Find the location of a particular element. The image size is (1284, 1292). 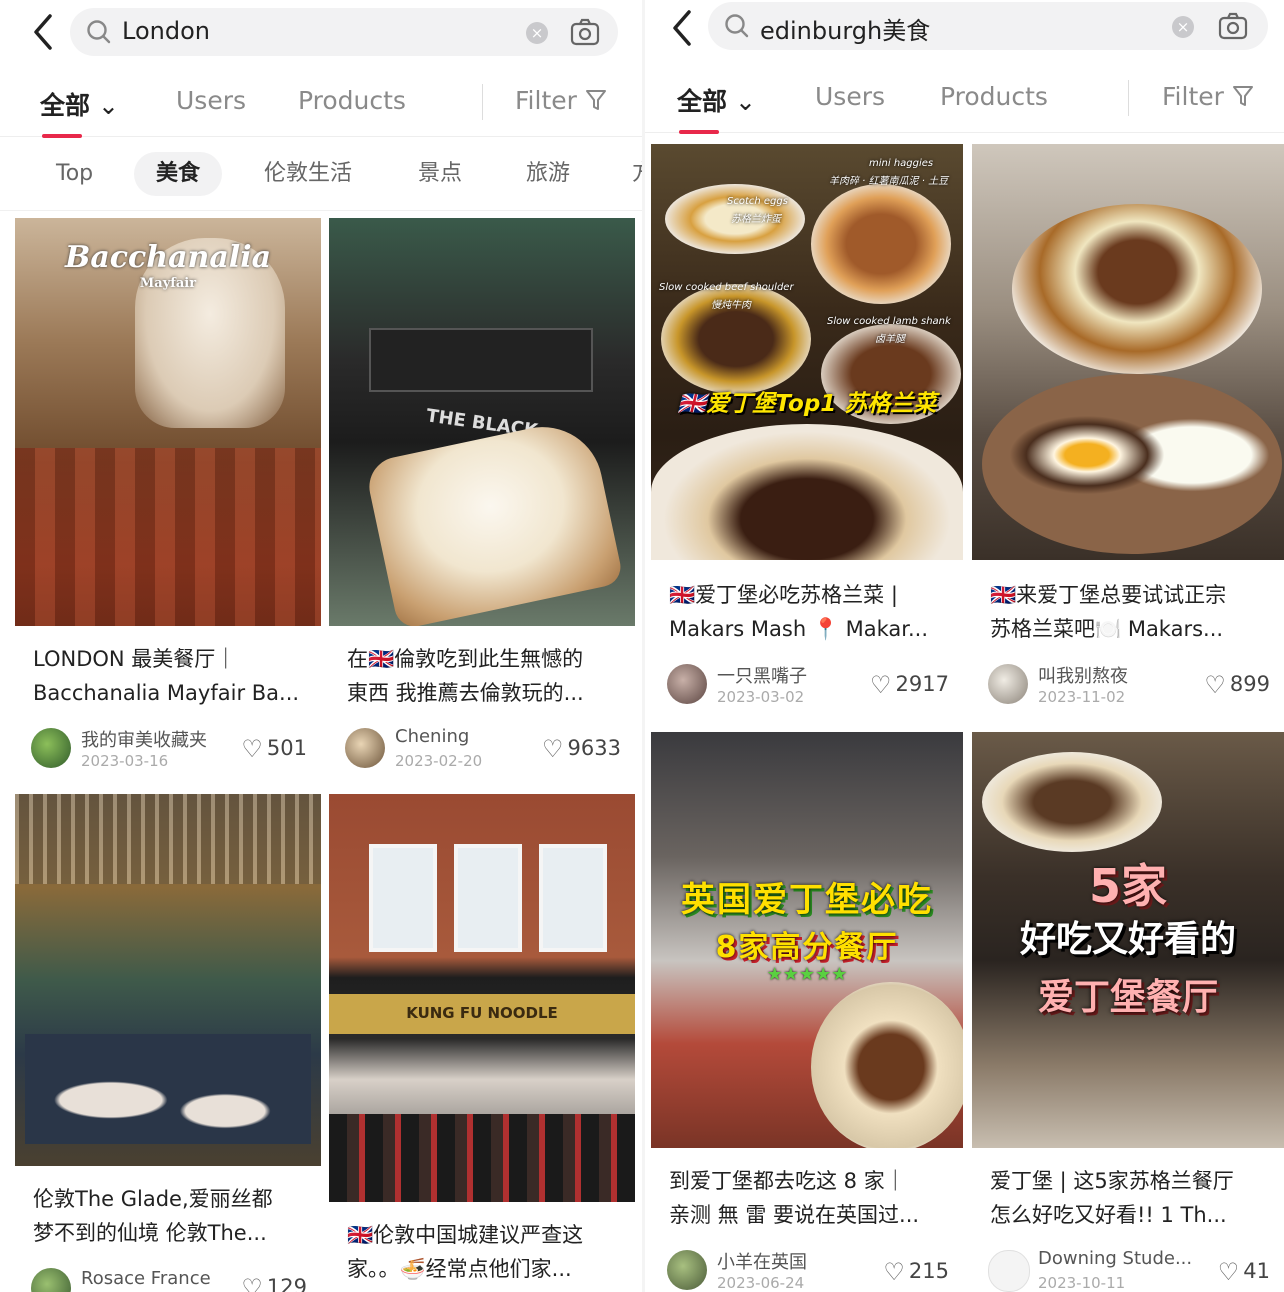

like-button: ♡ 9633 is located at coordinates (581, 749).